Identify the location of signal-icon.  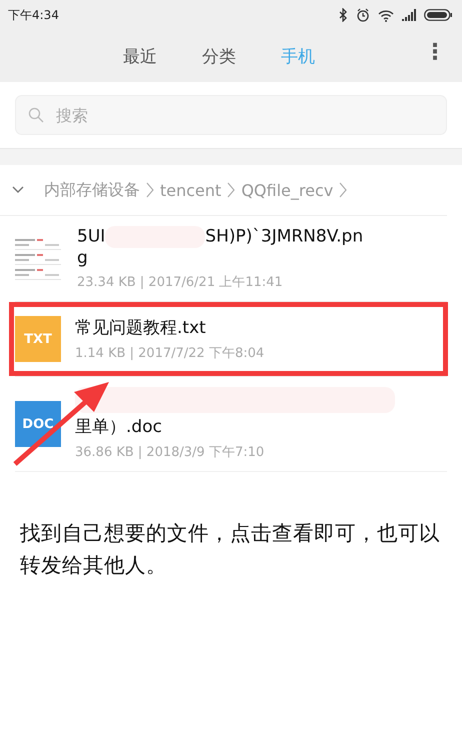
(409, 15).